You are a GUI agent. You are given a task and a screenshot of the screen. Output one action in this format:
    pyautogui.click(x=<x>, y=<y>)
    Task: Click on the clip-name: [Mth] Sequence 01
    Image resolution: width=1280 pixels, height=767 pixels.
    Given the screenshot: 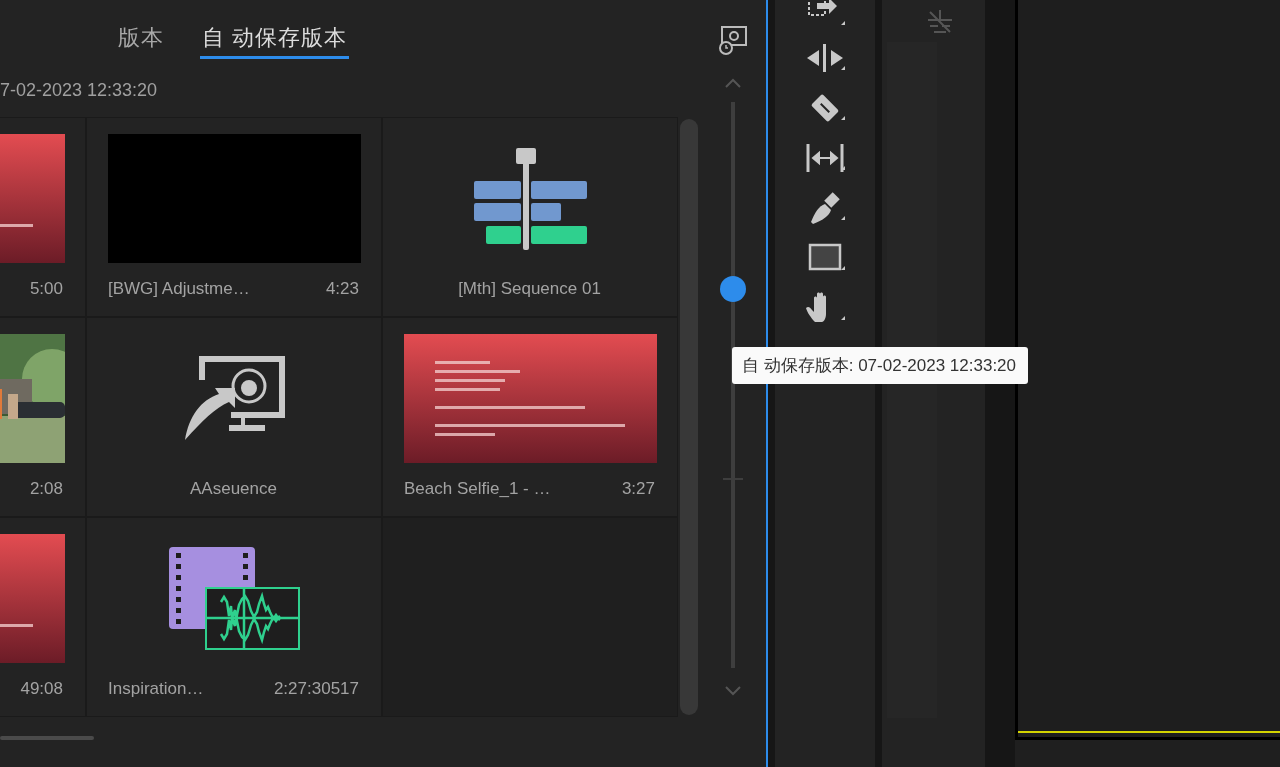 What is the action you would take?
    pyautogui.click(x=529, y=290)
    